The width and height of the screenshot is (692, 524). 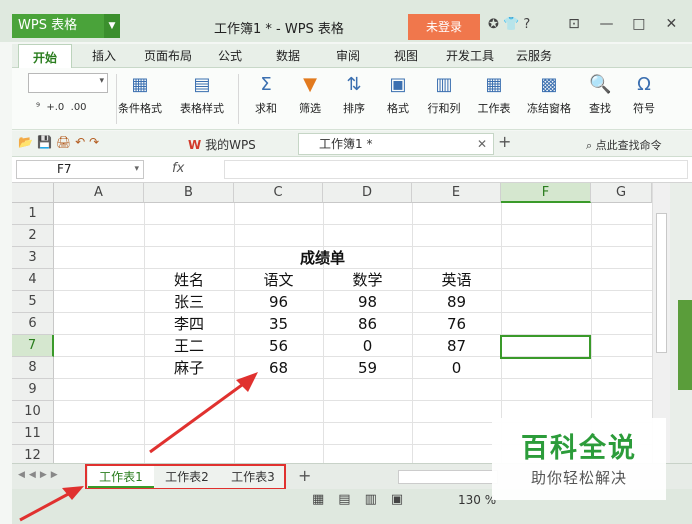 What do you see at coordinates (322, 258) in the screenshot?
I see `sheet-title-cell: 成绩单` at bounding box center [322, 258].